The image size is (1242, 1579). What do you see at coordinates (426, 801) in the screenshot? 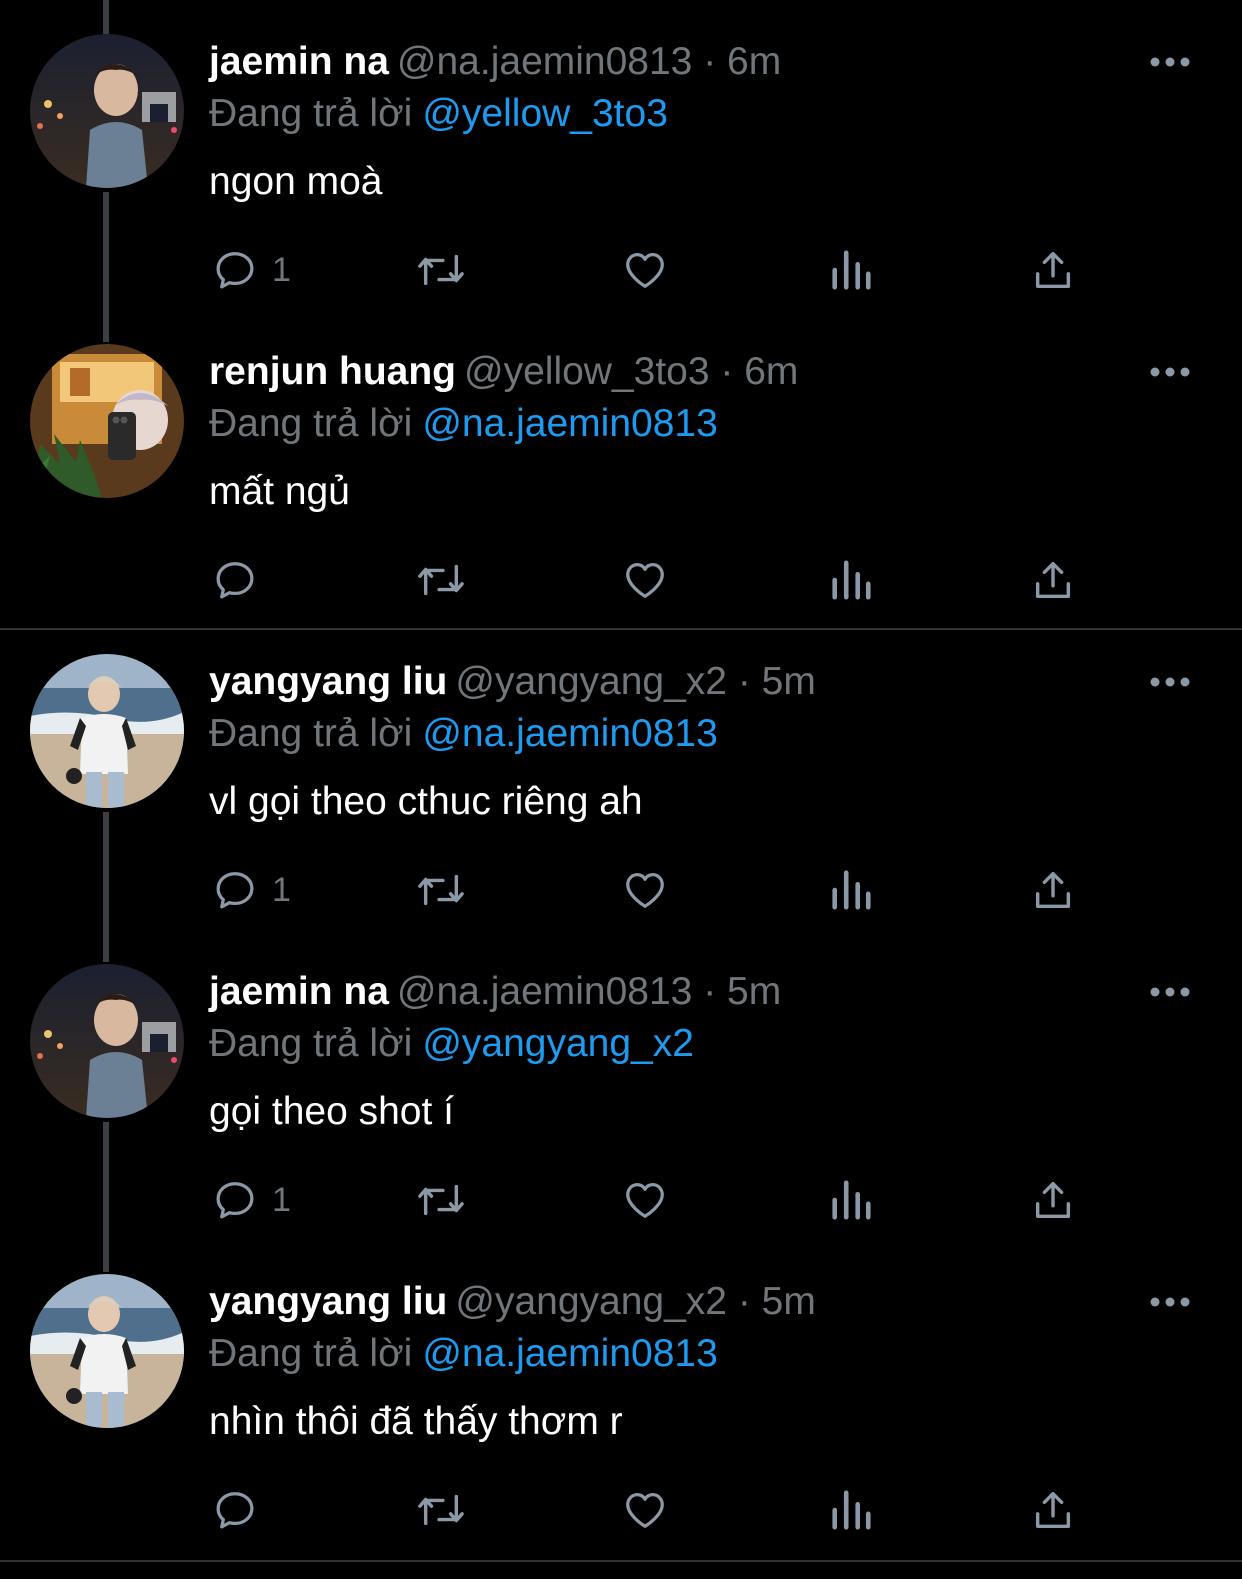
I see `tweet-text: vl gọi theo cthuc riêng ah` at bounding box center [426, 801].